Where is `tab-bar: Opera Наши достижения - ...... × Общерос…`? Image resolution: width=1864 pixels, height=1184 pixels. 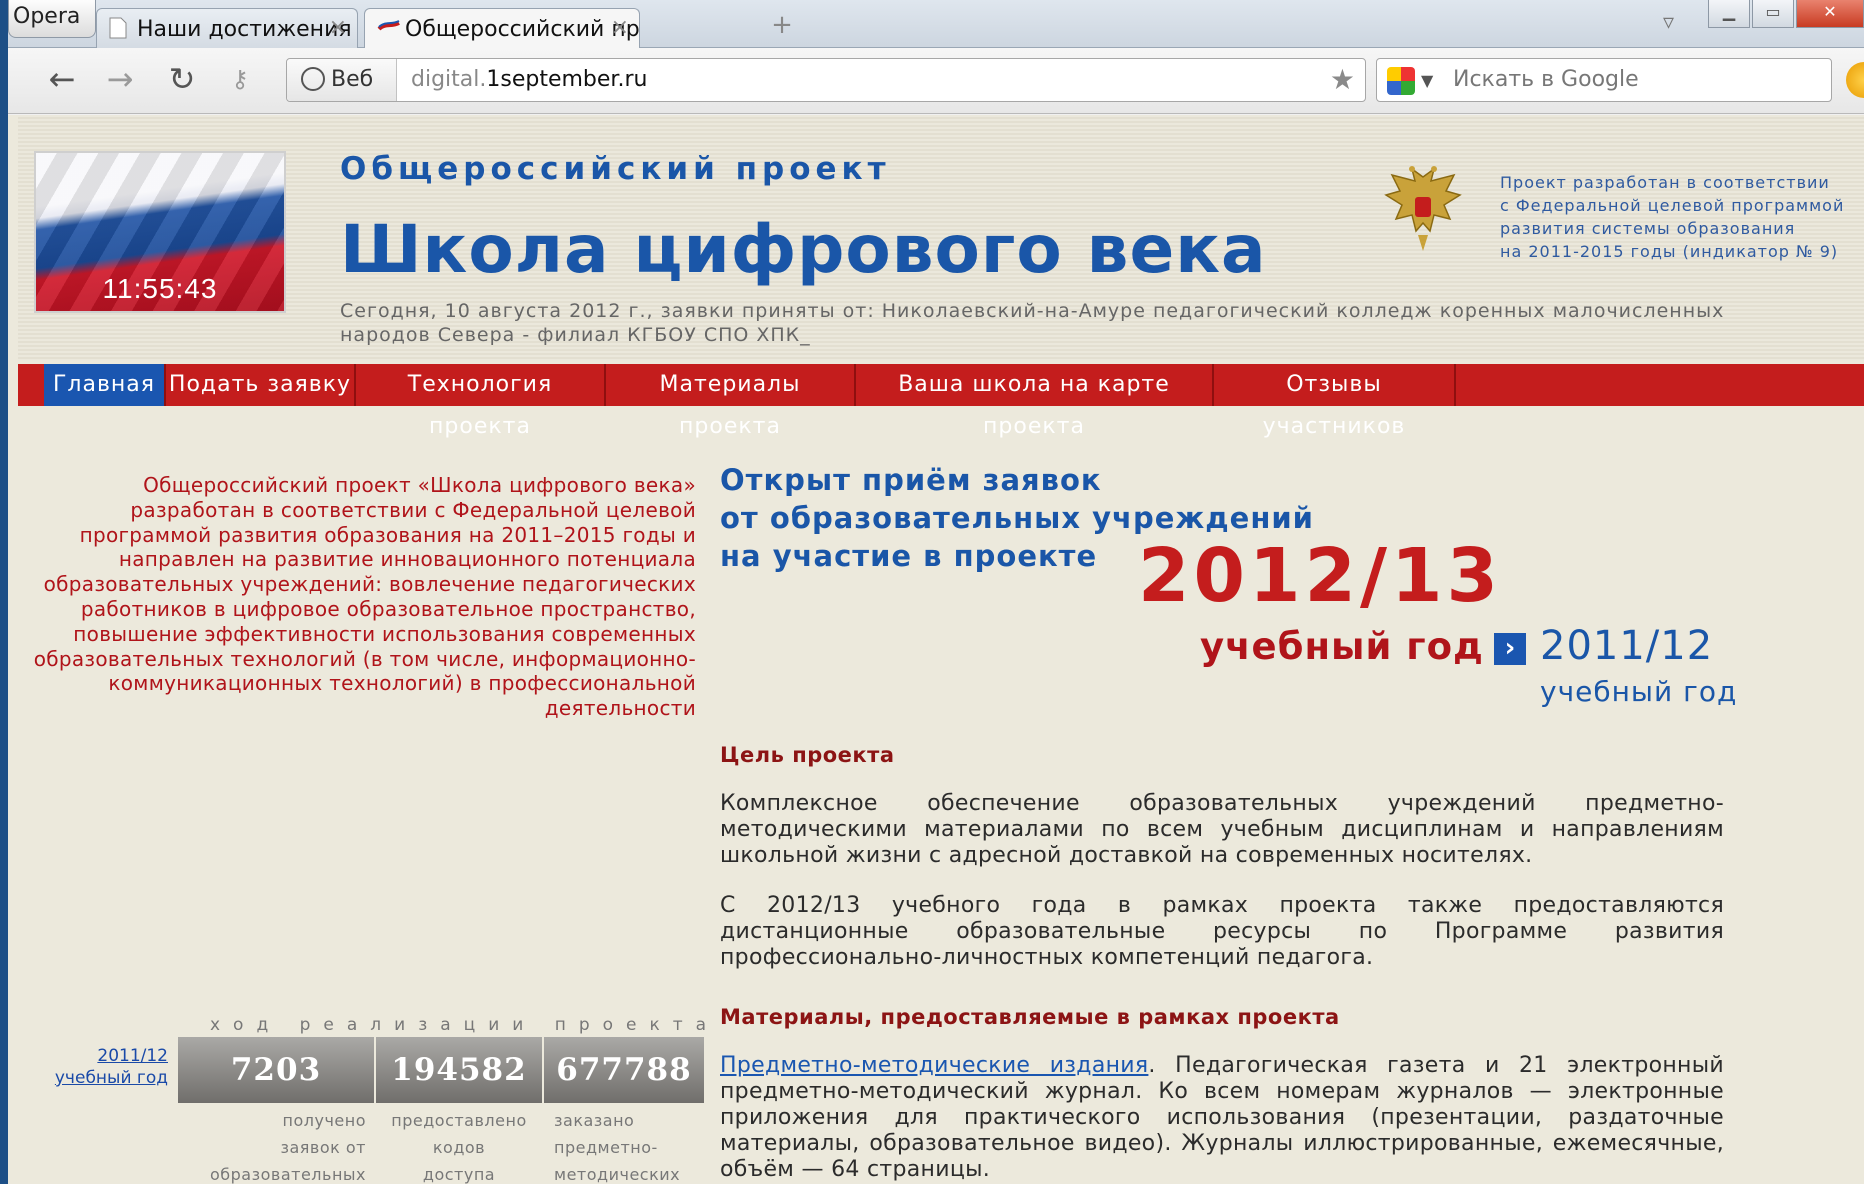
tab-bar: Opera Наши достижения - ...... × Общерос… is located at coordinates (936, 24).